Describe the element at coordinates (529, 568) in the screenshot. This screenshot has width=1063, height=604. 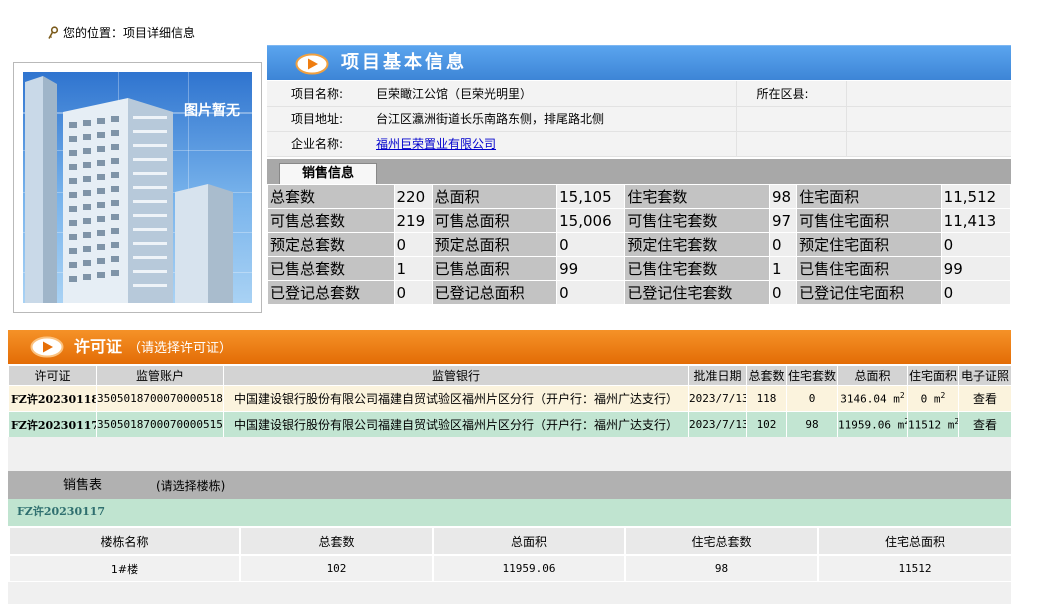
I see `total-area: 11959.06` at that location.